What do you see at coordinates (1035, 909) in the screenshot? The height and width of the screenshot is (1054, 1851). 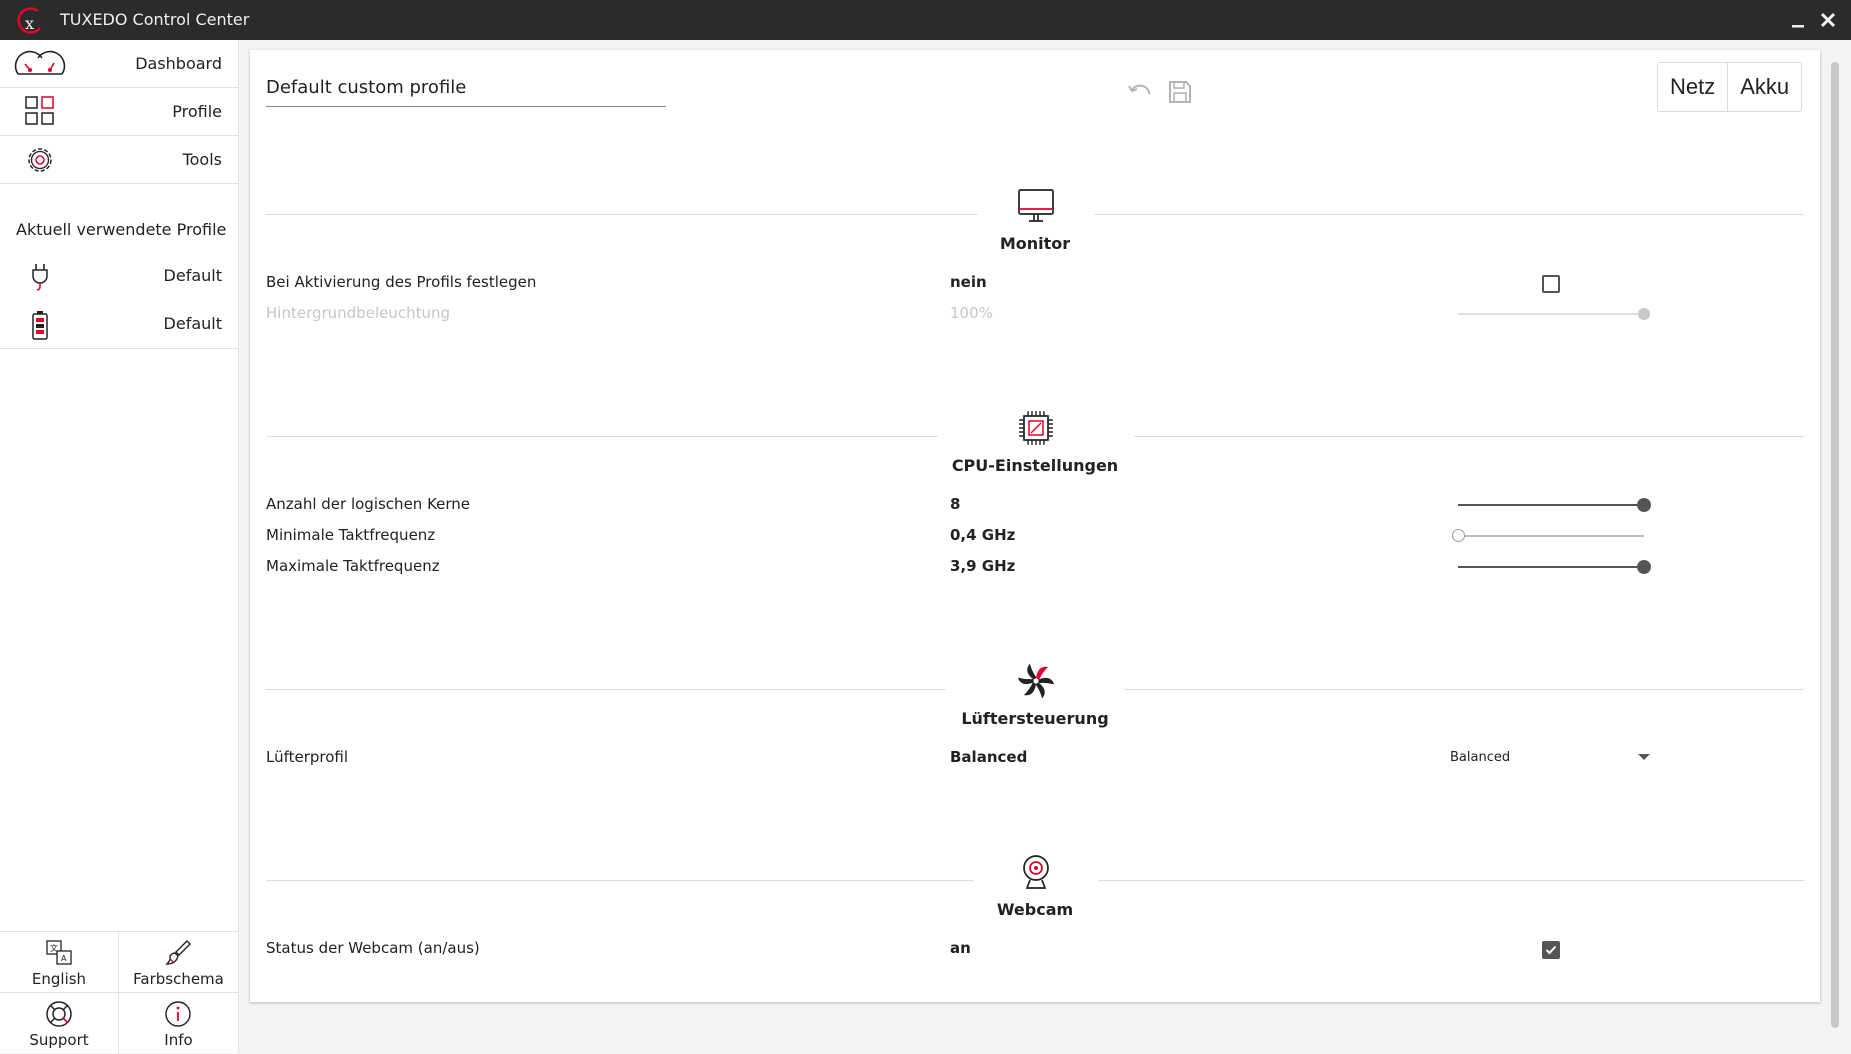 I see `section-title: Webcam` at bounding box center [1035, 909].